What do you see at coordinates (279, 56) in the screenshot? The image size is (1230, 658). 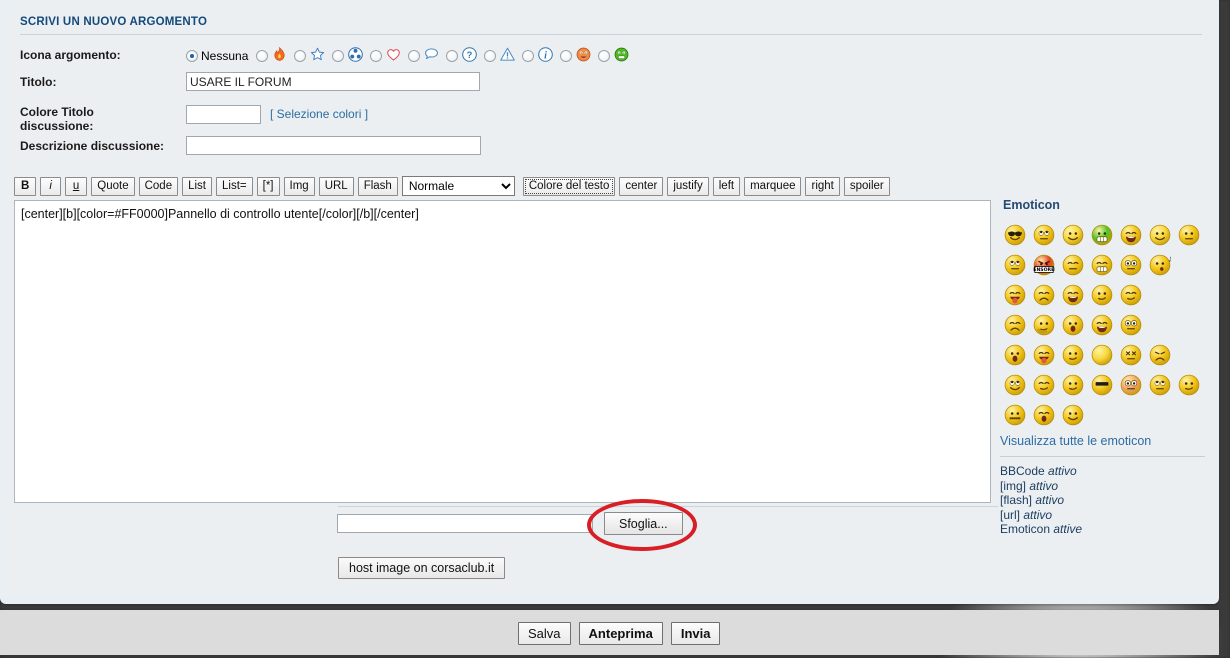 I see `fire-icon` at bounding box center [279, 56].